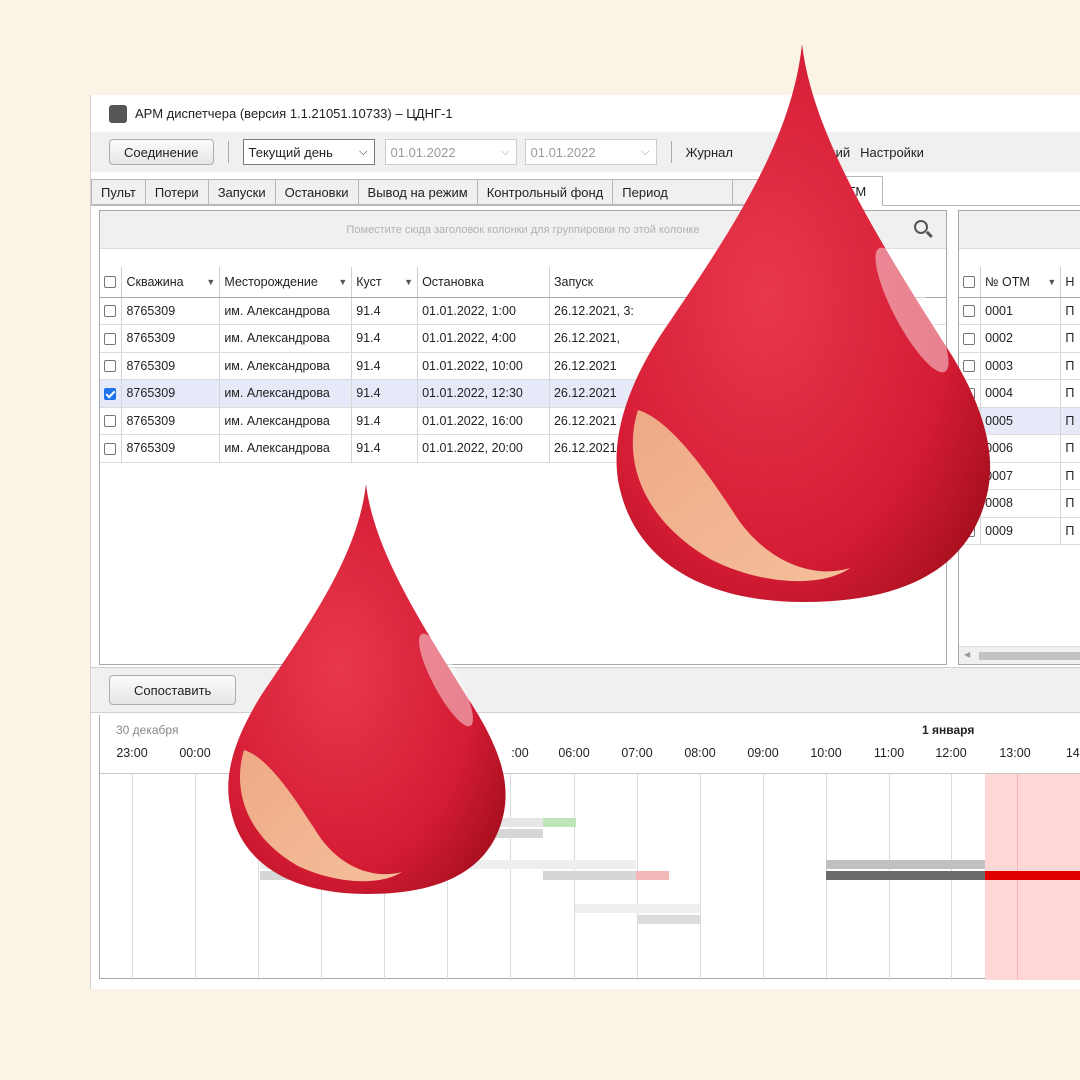 The image size is (1080, 1080). I want to click on timeline-hour: 23:00, so click(132, 753).